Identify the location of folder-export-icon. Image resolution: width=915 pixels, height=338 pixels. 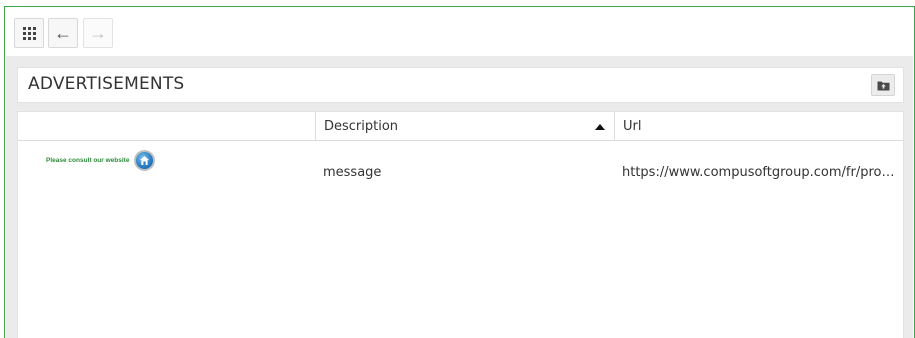
(883, 85).